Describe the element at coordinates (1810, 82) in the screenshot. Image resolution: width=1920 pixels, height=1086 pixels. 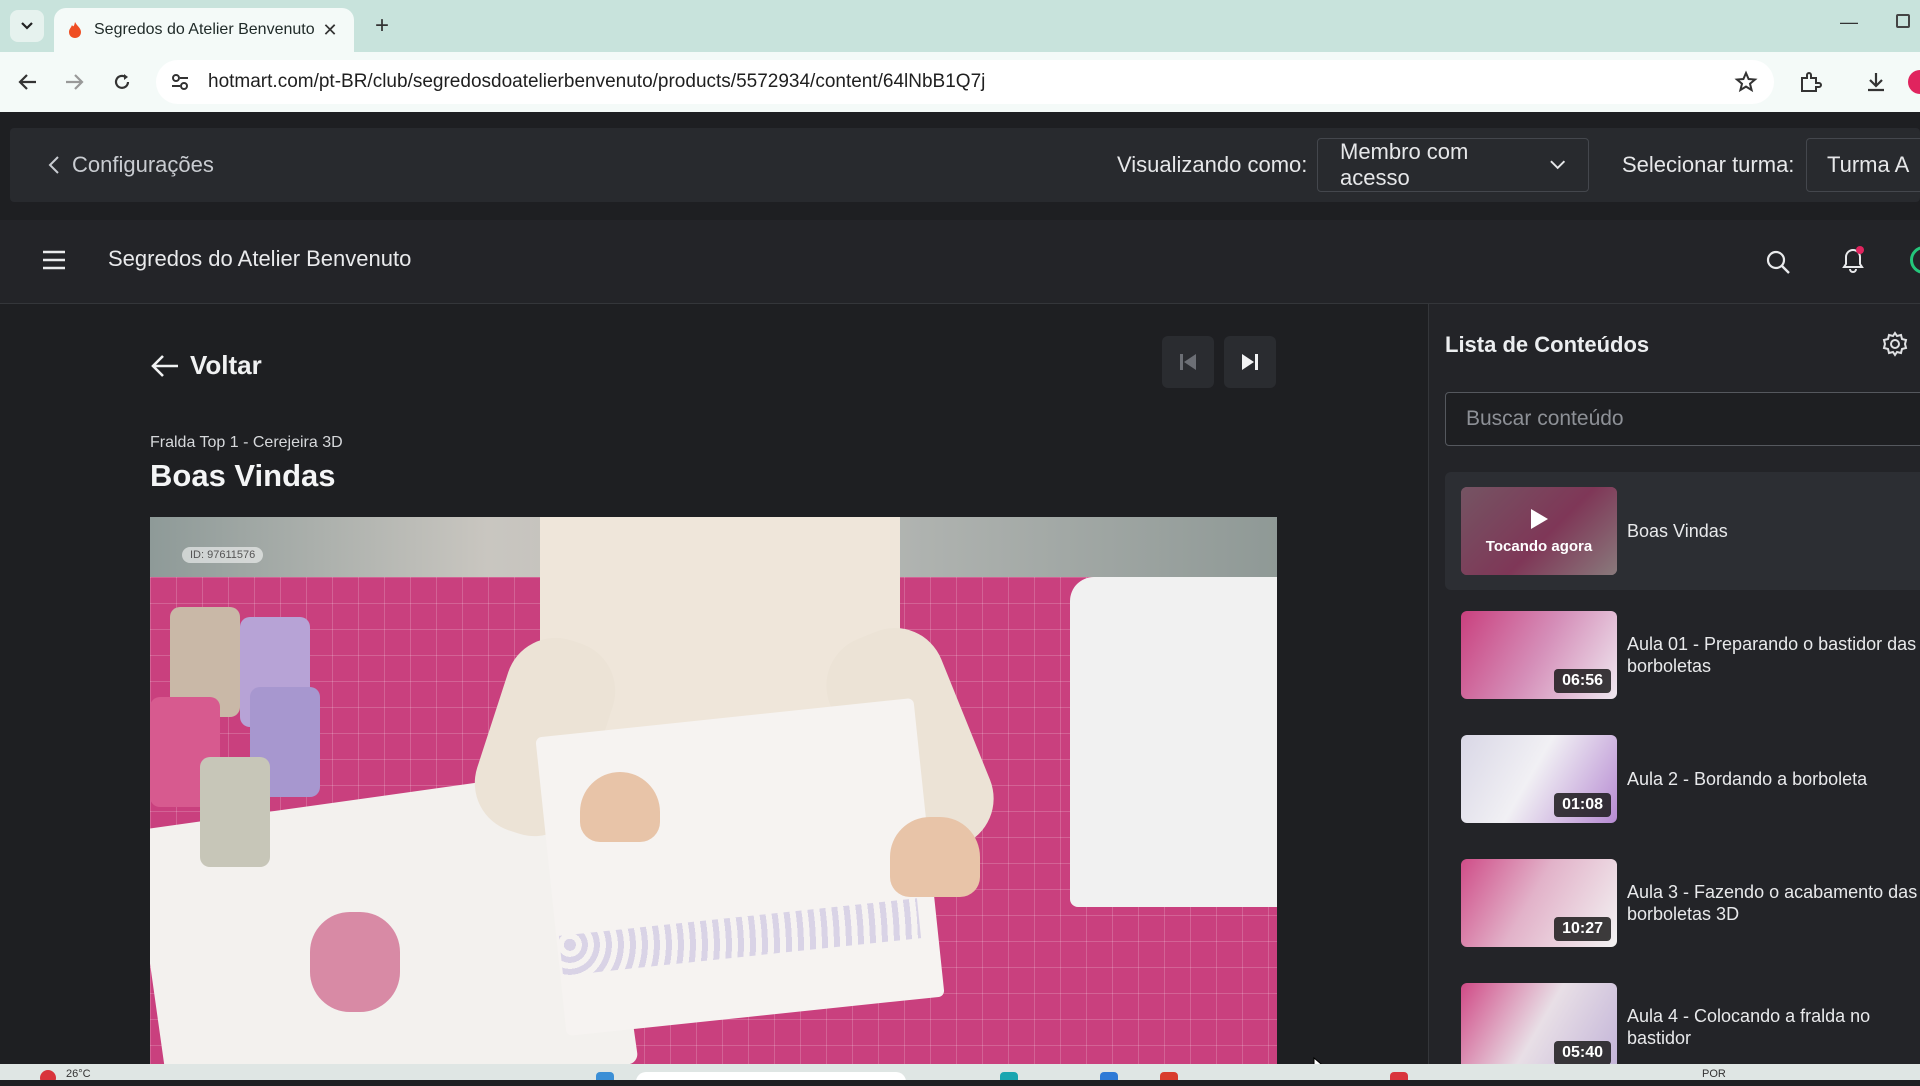
I see `extensions-puzzle-icon` at that location.